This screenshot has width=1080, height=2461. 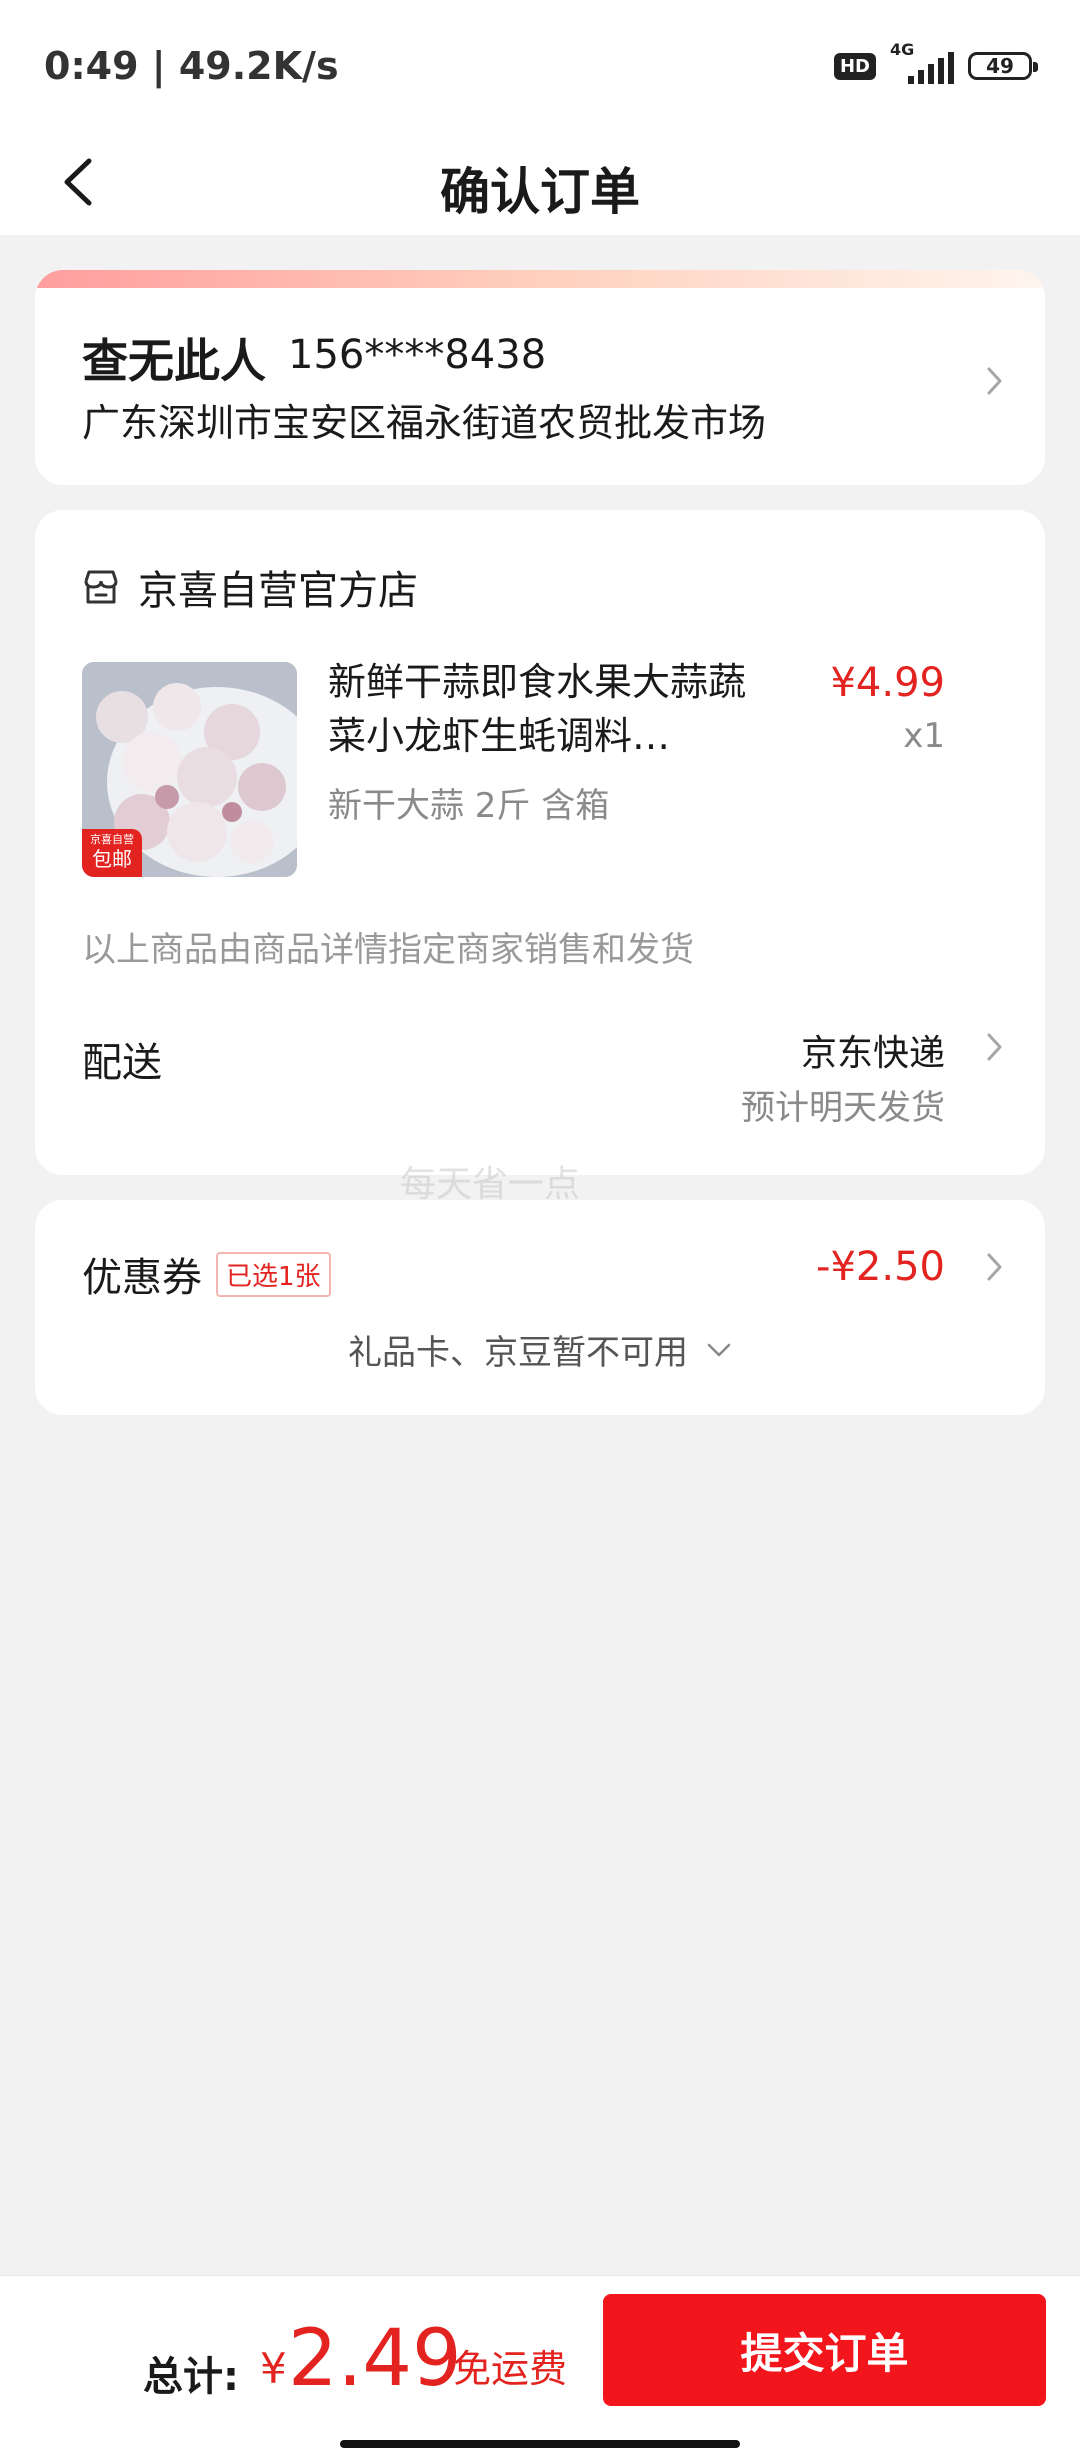 What do you see at coordinates (854, 66) in the screenshot?
I see `hd-icon: HD` at bounding box center [854, 66].